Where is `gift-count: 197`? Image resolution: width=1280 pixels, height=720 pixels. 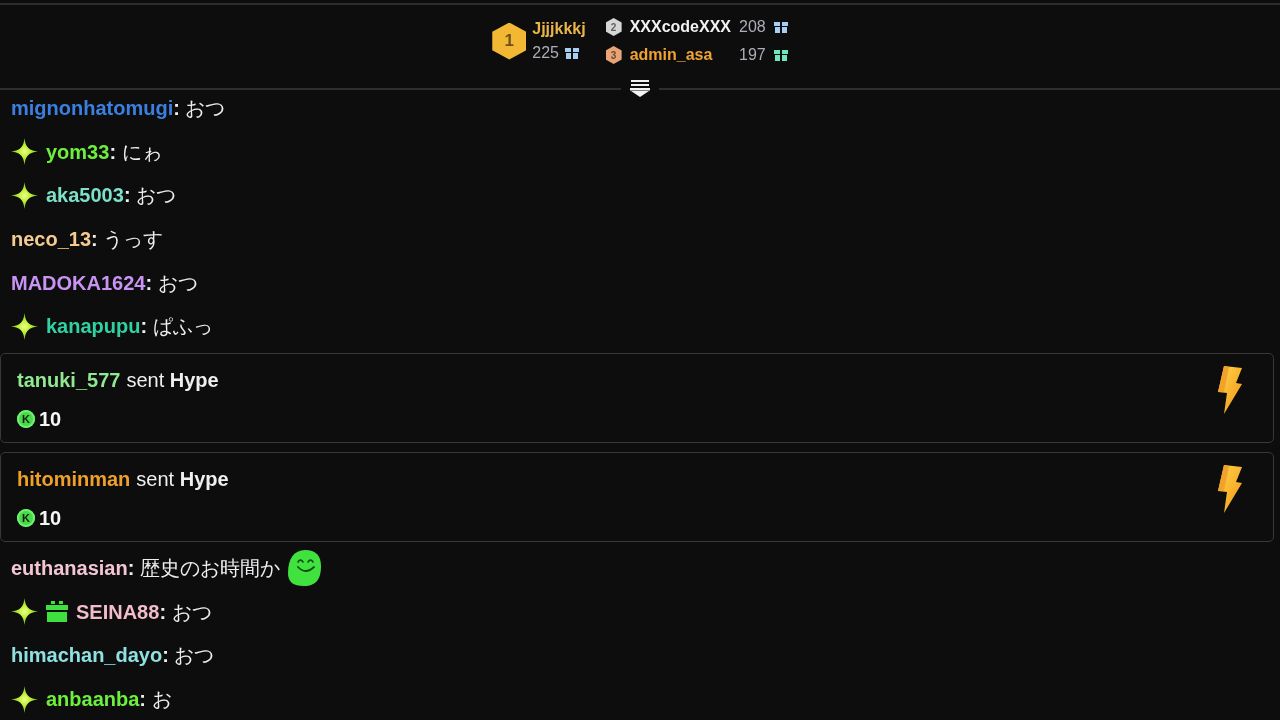
gift-count: 197 is located at coordinates (752, 55).